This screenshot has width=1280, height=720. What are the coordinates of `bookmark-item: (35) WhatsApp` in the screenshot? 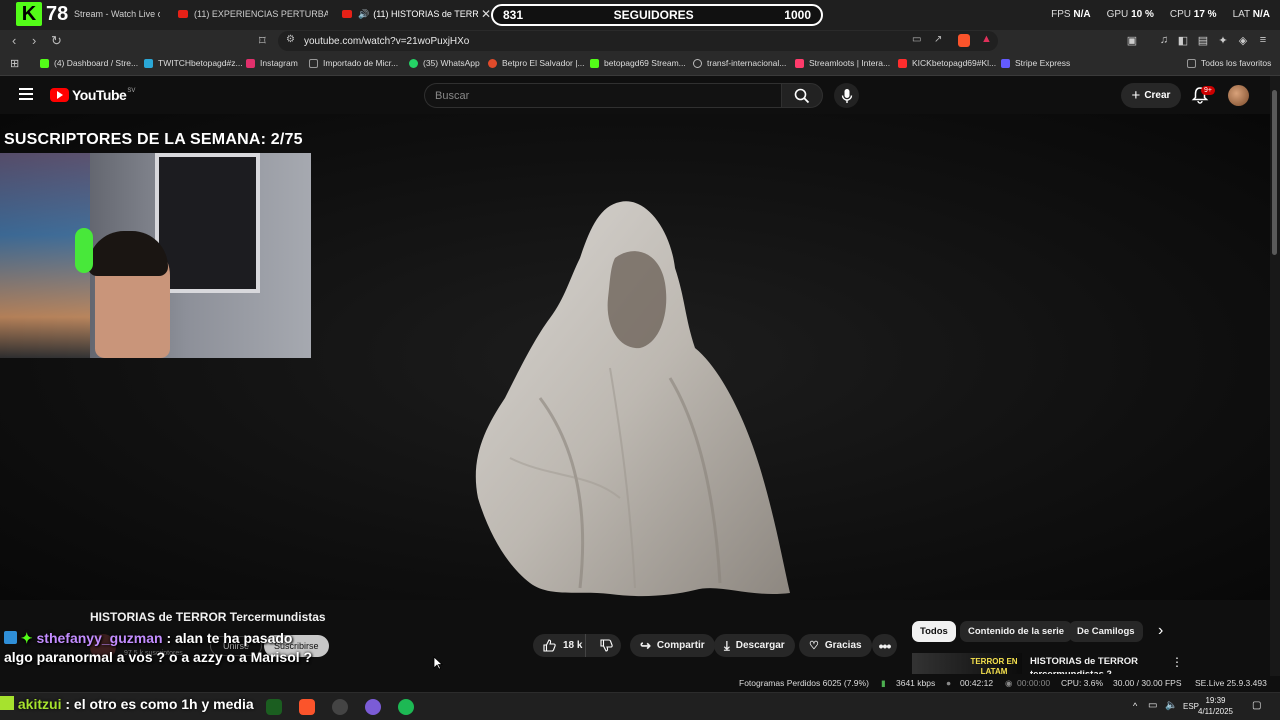 It's located at (444, 63).